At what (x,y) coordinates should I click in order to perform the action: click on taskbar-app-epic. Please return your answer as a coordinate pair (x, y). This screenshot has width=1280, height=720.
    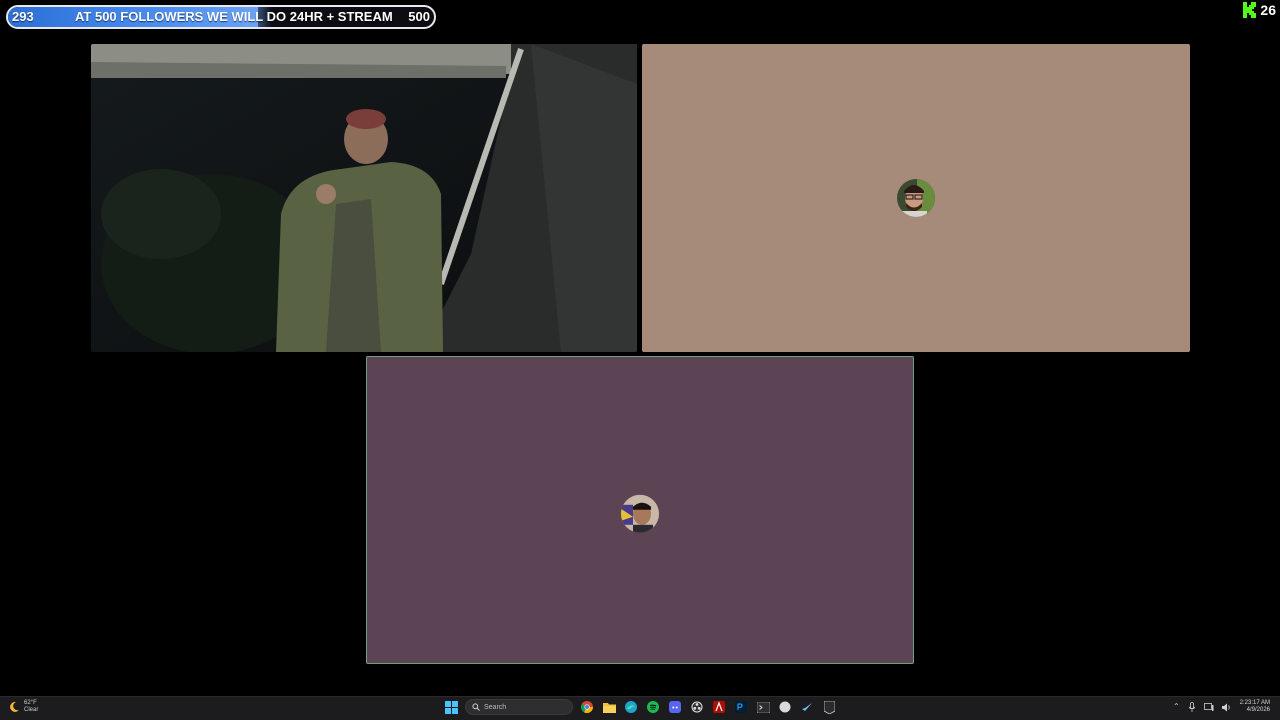
    Looking at the image, I should click on (829, 707).